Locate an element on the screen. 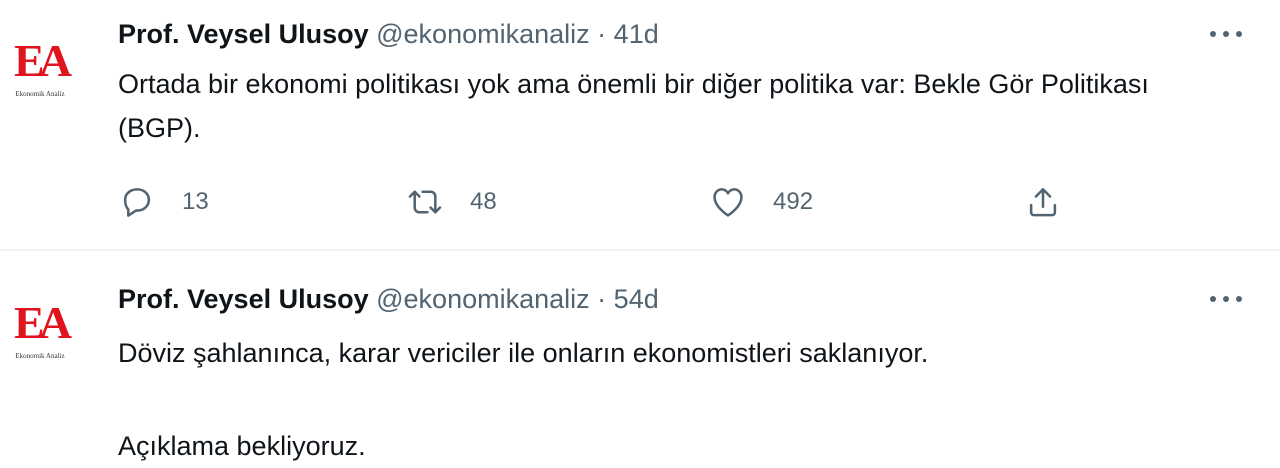  reply-icon is located at coordinates (137, 202).